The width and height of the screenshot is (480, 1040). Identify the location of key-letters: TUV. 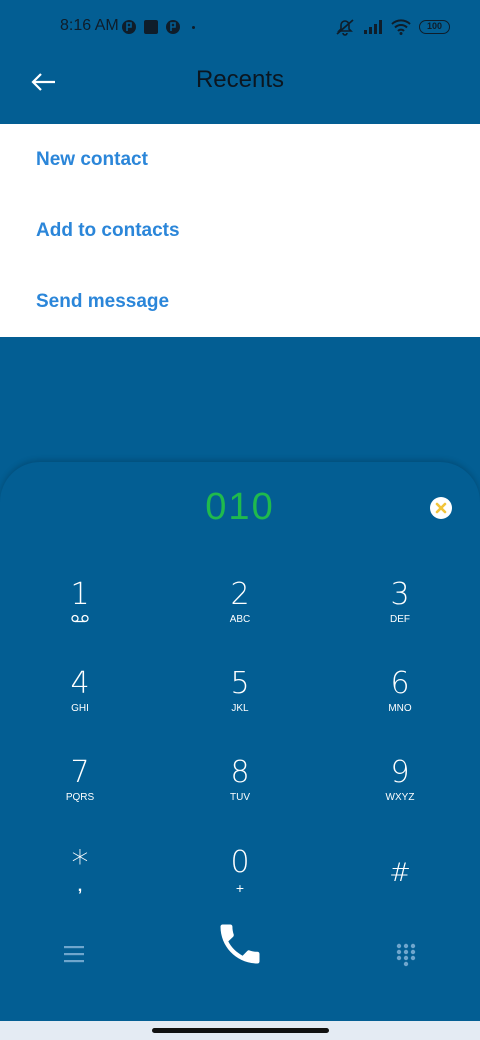
(240, 797).